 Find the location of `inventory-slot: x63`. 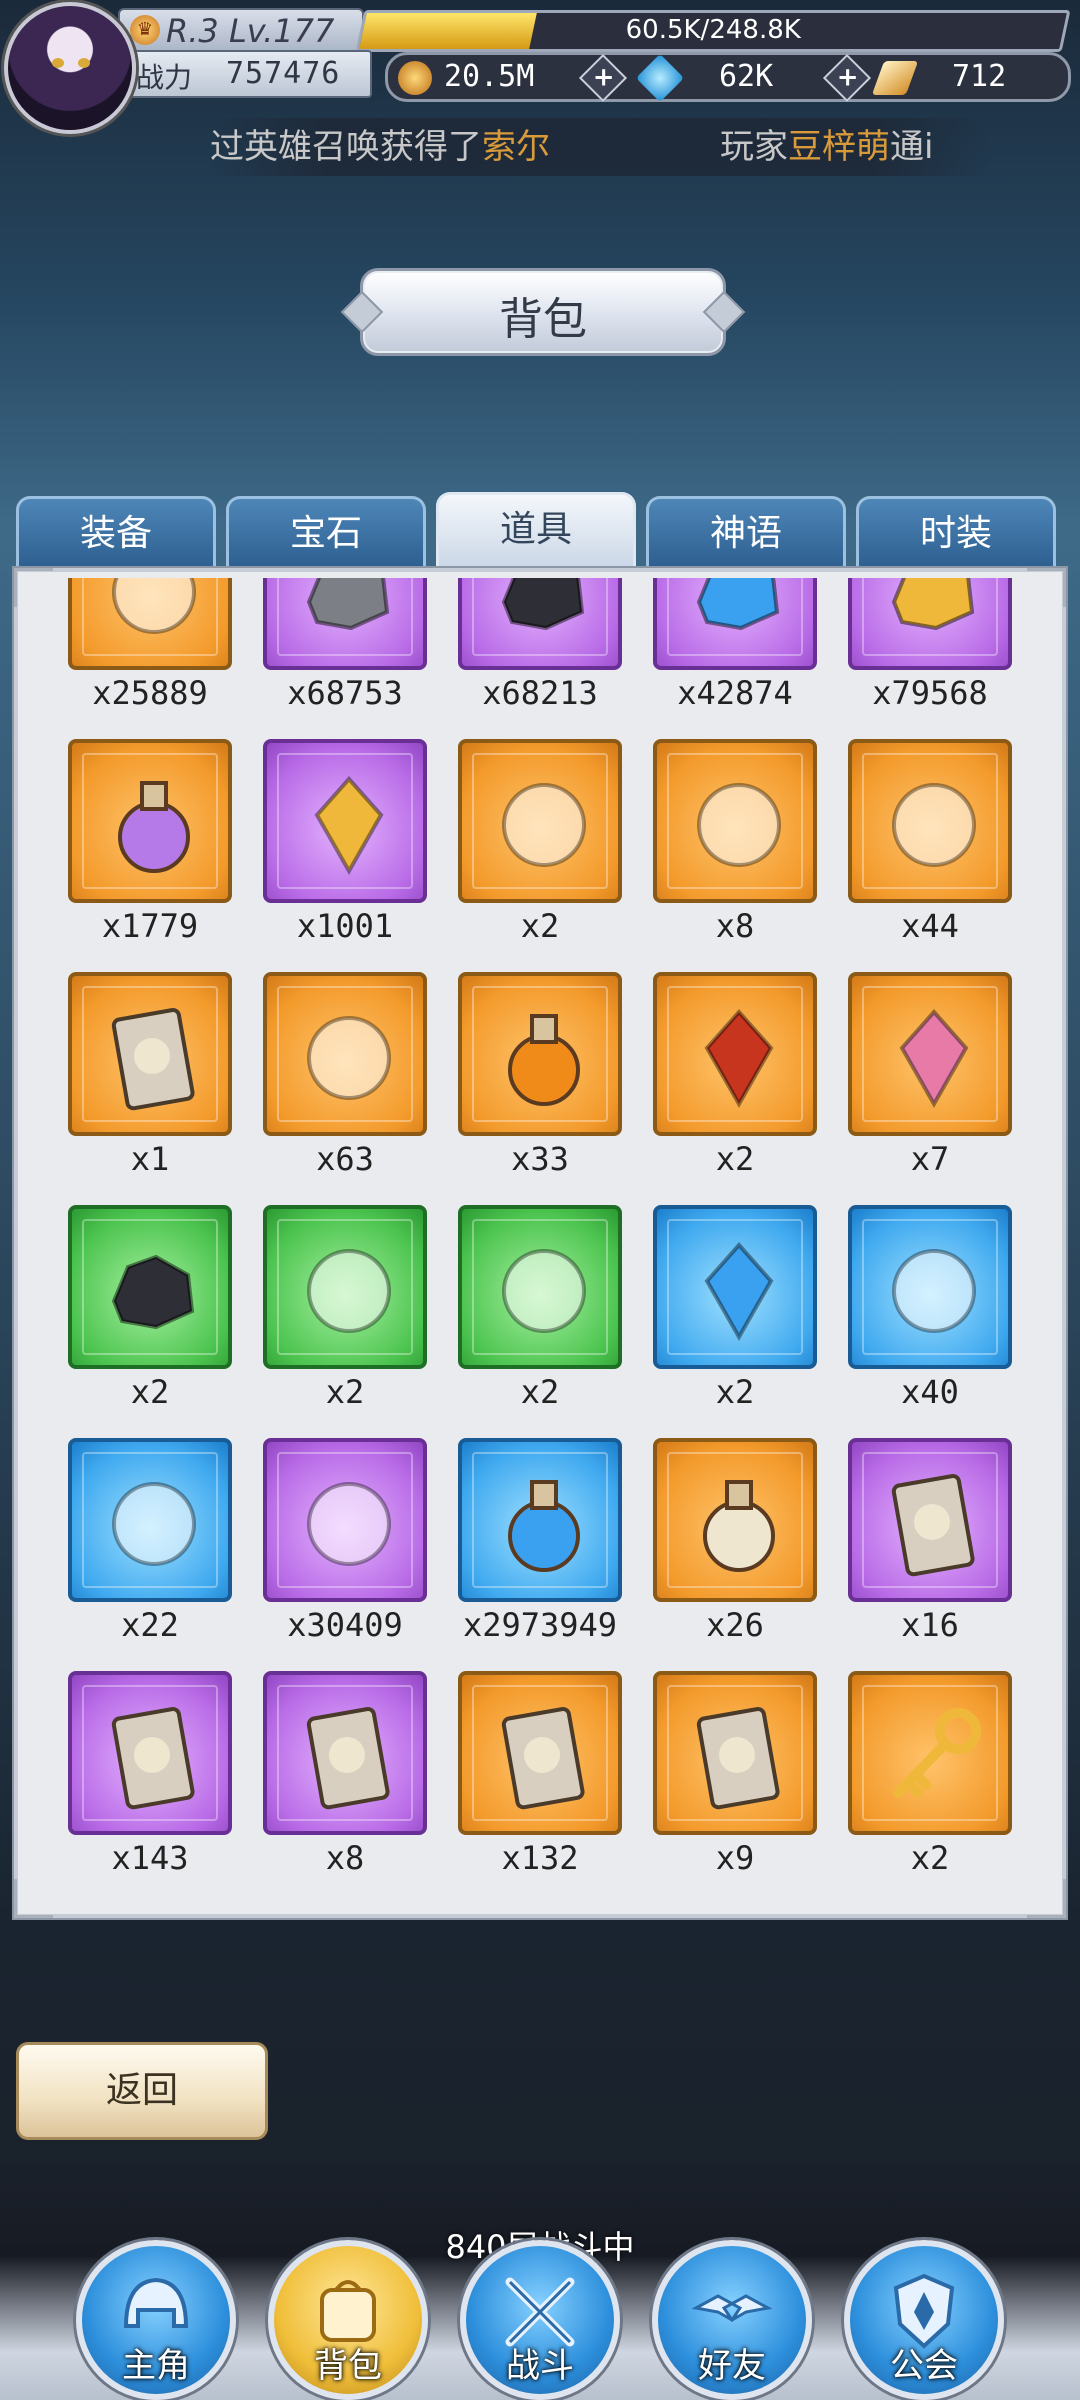

inventory-slot: x63 is located at coordinates (345, 1082).